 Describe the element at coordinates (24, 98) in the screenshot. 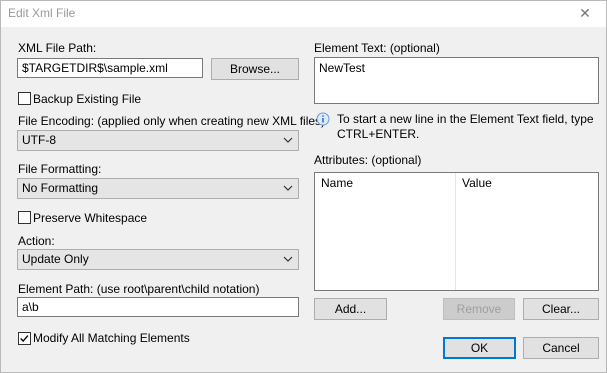

I see `backup-existing-file-checkbox` at that location.